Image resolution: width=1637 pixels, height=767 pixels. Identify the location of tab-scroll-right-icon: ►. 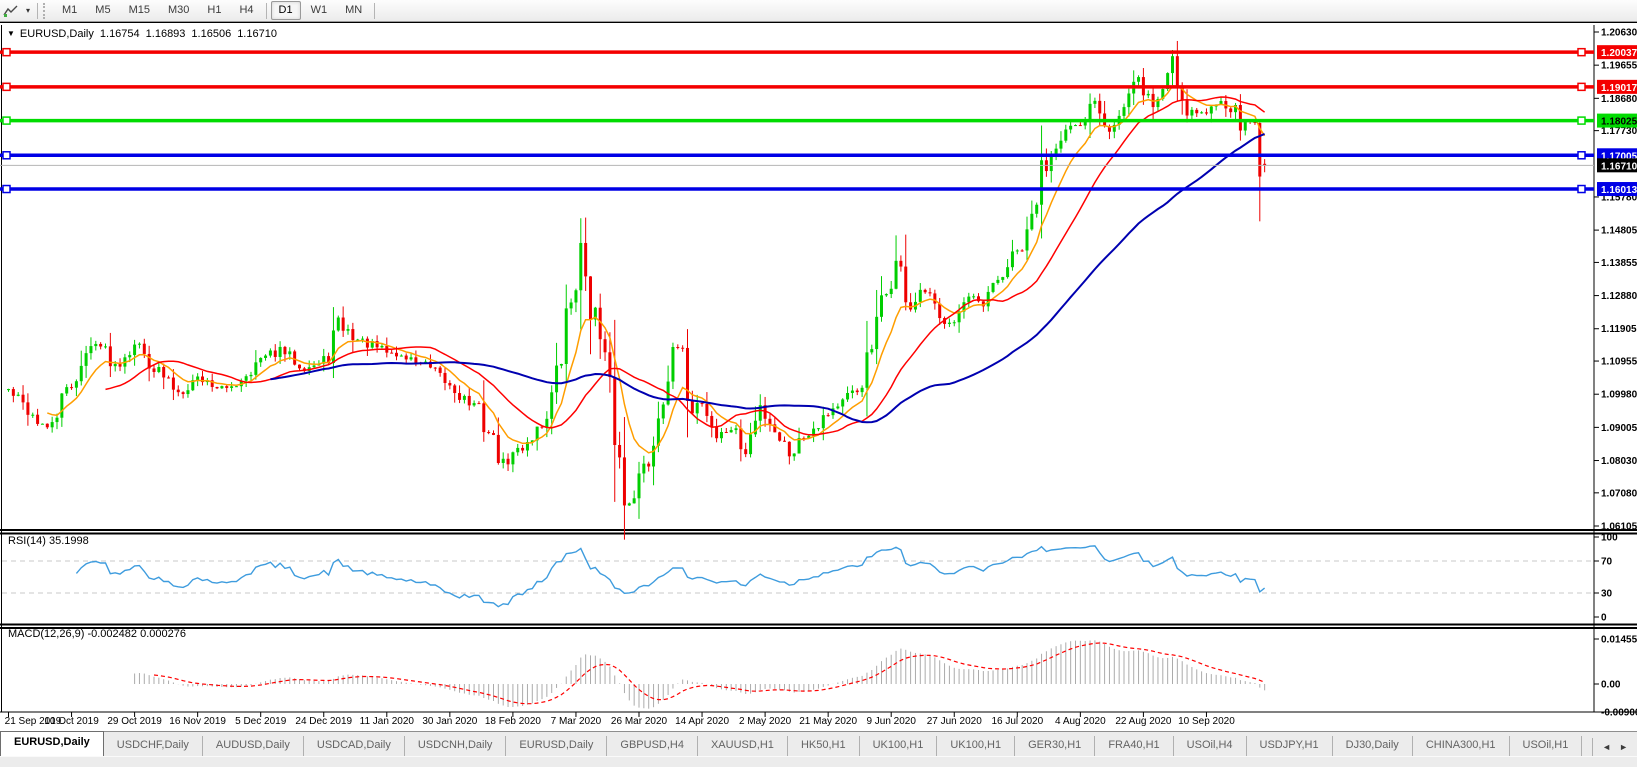
(1623, 747).